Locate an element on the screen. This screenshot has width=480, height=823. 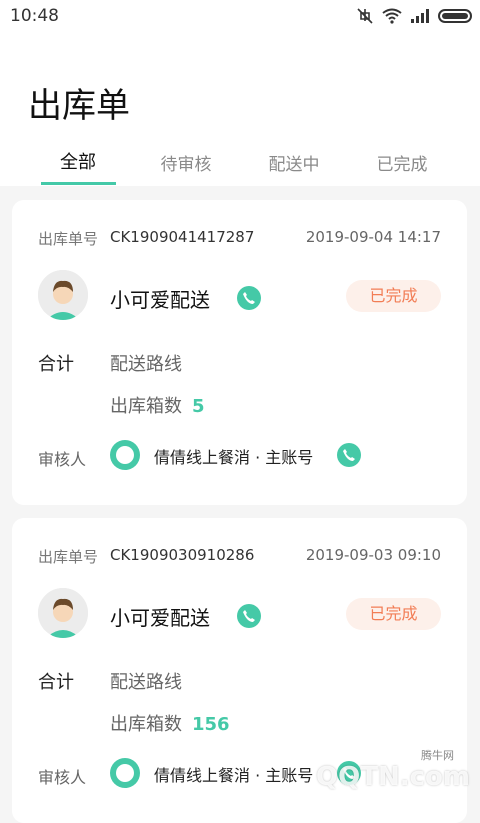
boxes-row: 出库箱数 5 is located at coordinates (157, 405).